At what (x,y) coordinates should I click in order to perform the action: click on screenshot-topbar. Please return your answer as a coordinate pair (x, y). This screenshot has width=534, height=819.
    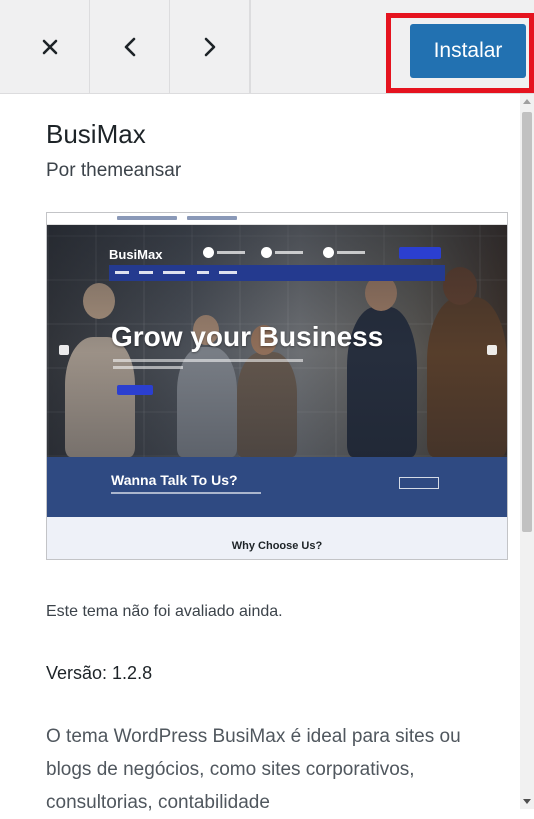
    Looking at the image, I should click on (277, 219).